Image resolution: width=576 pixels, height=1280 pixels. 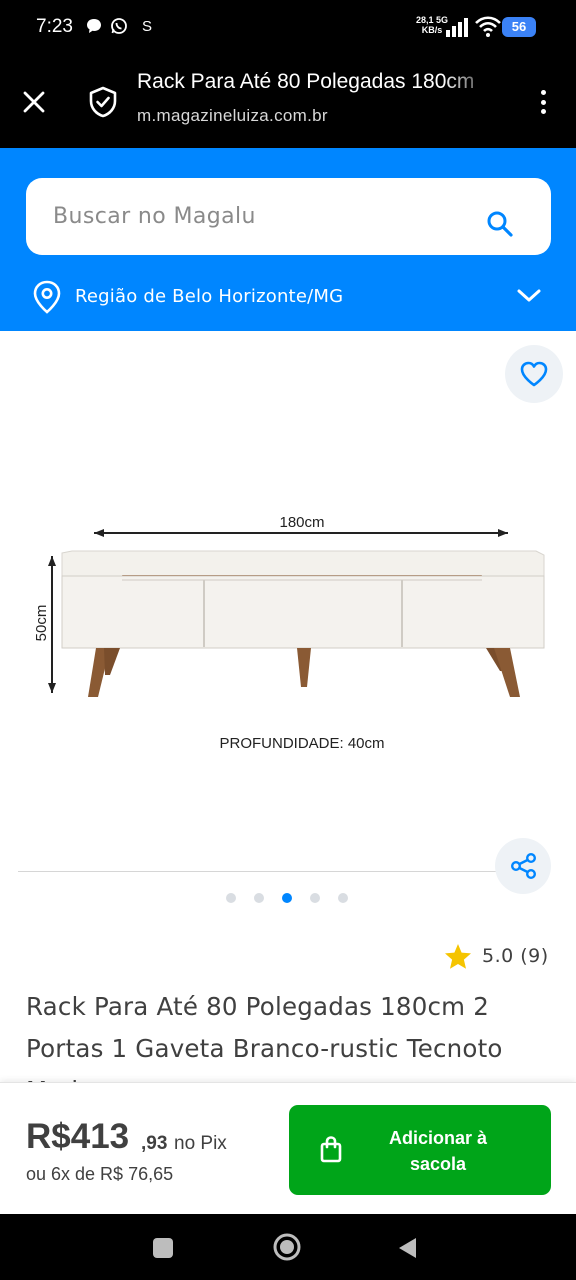 I want to click on width-dimension-label: 180cm, so click(x=301, y=522).